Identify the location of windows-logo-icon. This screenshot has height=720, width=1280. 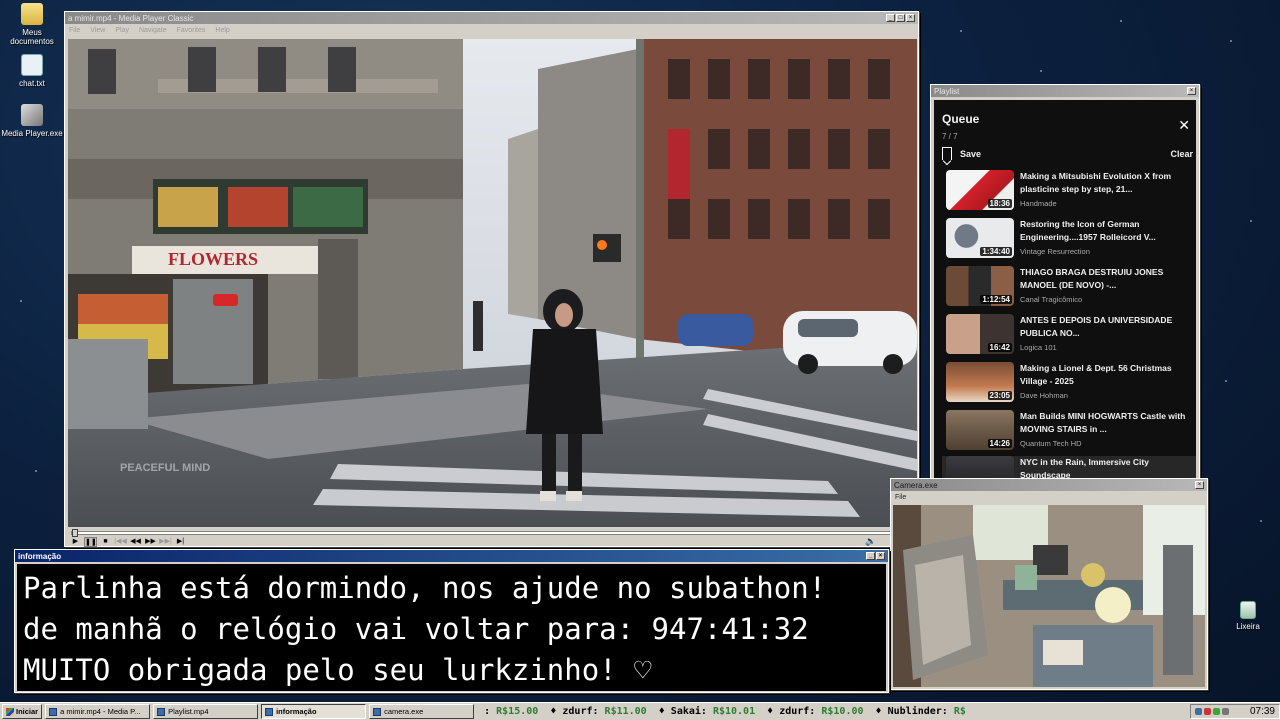
(10, 711).